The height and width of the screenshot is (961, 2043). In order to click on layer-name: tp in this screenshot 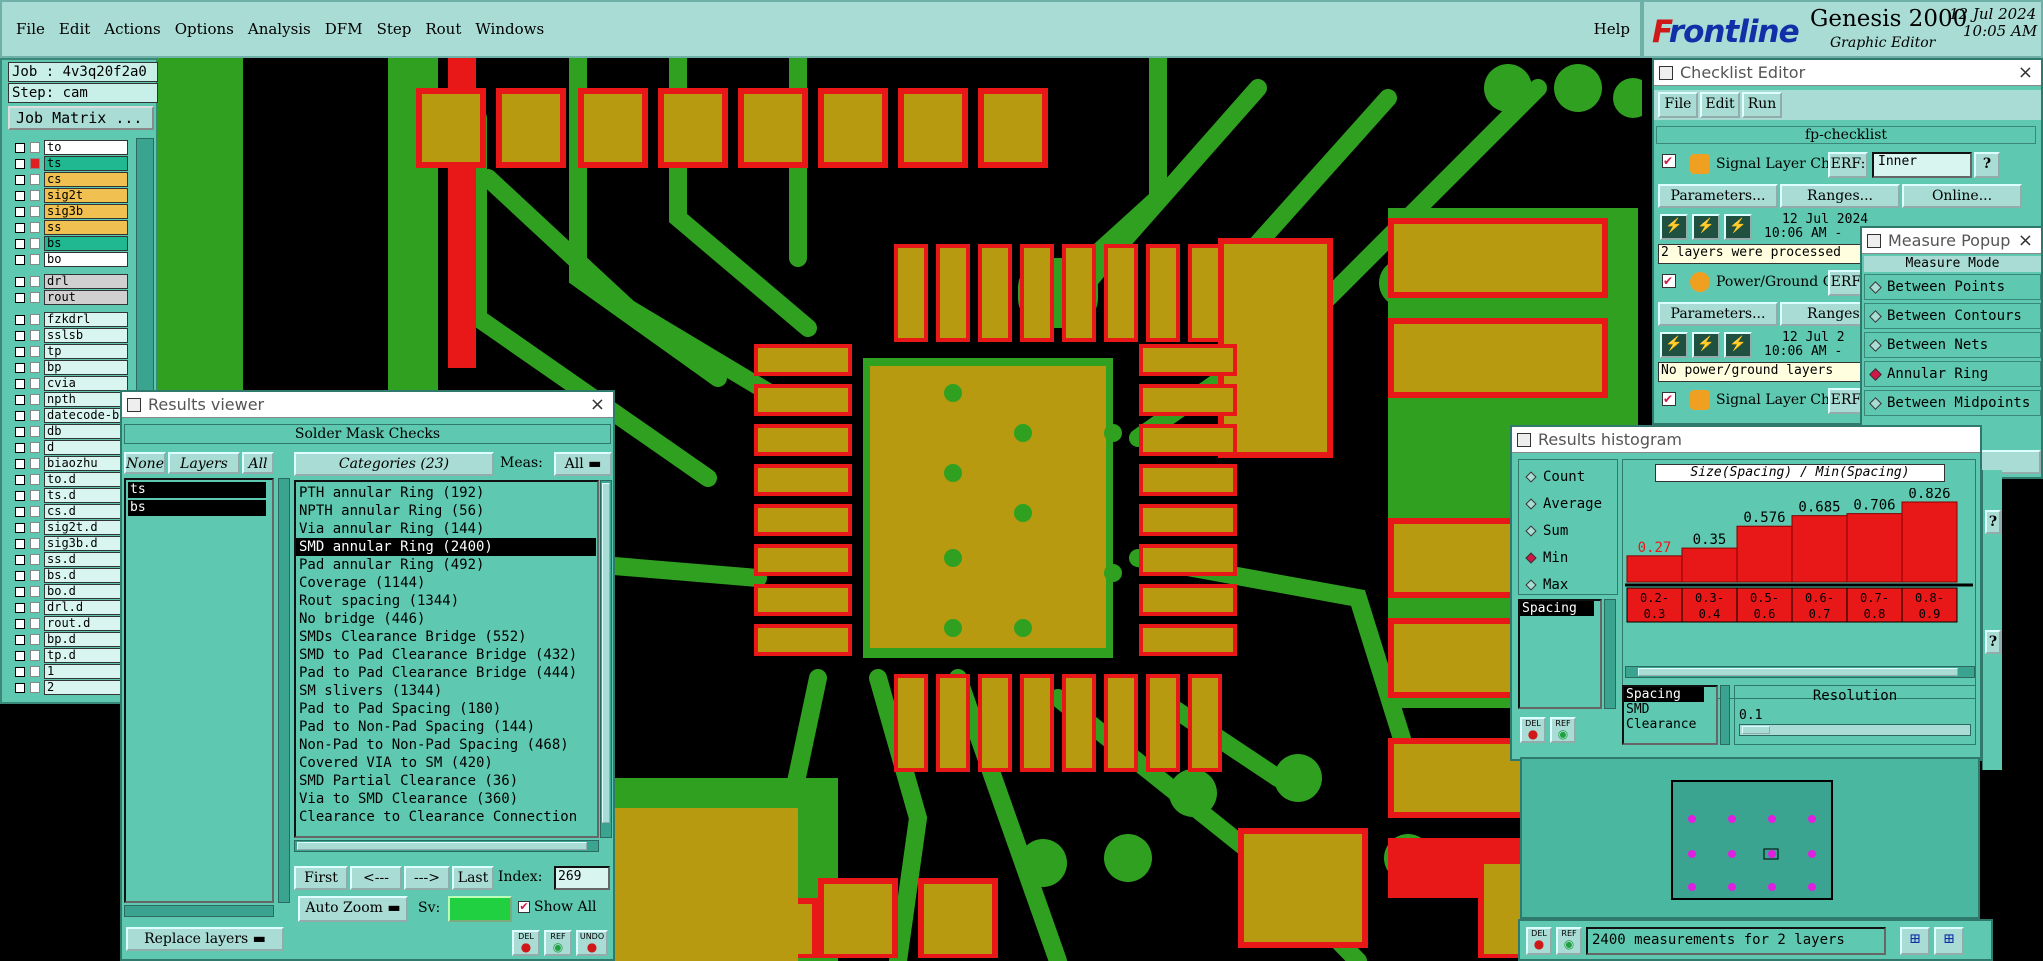, I will do `click(86, 351)`.